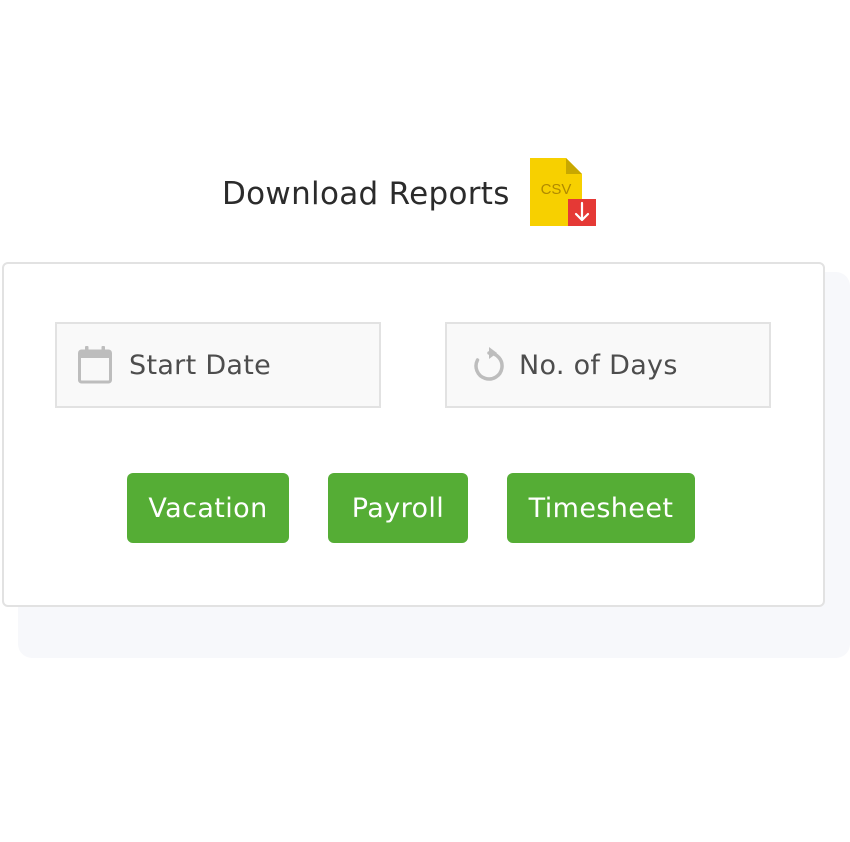  What do you see at coordinates (398, 508) in the screenshot?
I see `payroll-report-button: Payroll` at bounding box center [398, 508].